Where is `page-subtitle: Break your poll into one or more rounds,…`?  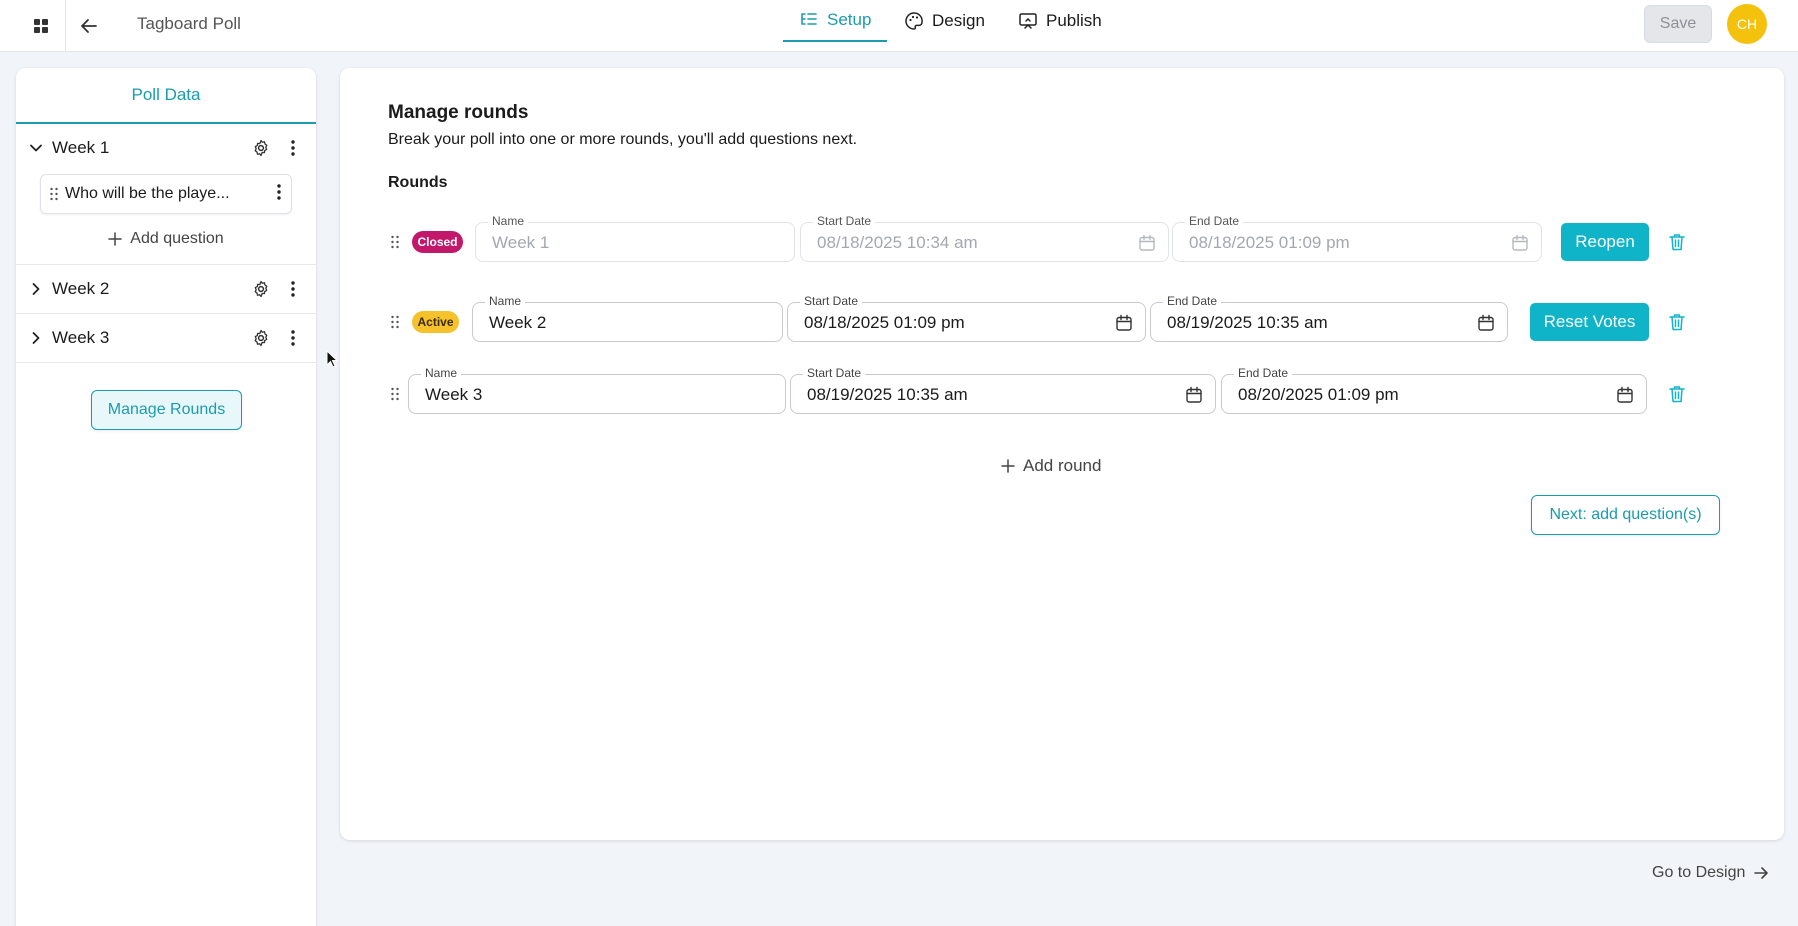 page-subtitle: Break your poll into one or more rounds,… is located at coordinates (623, 139).